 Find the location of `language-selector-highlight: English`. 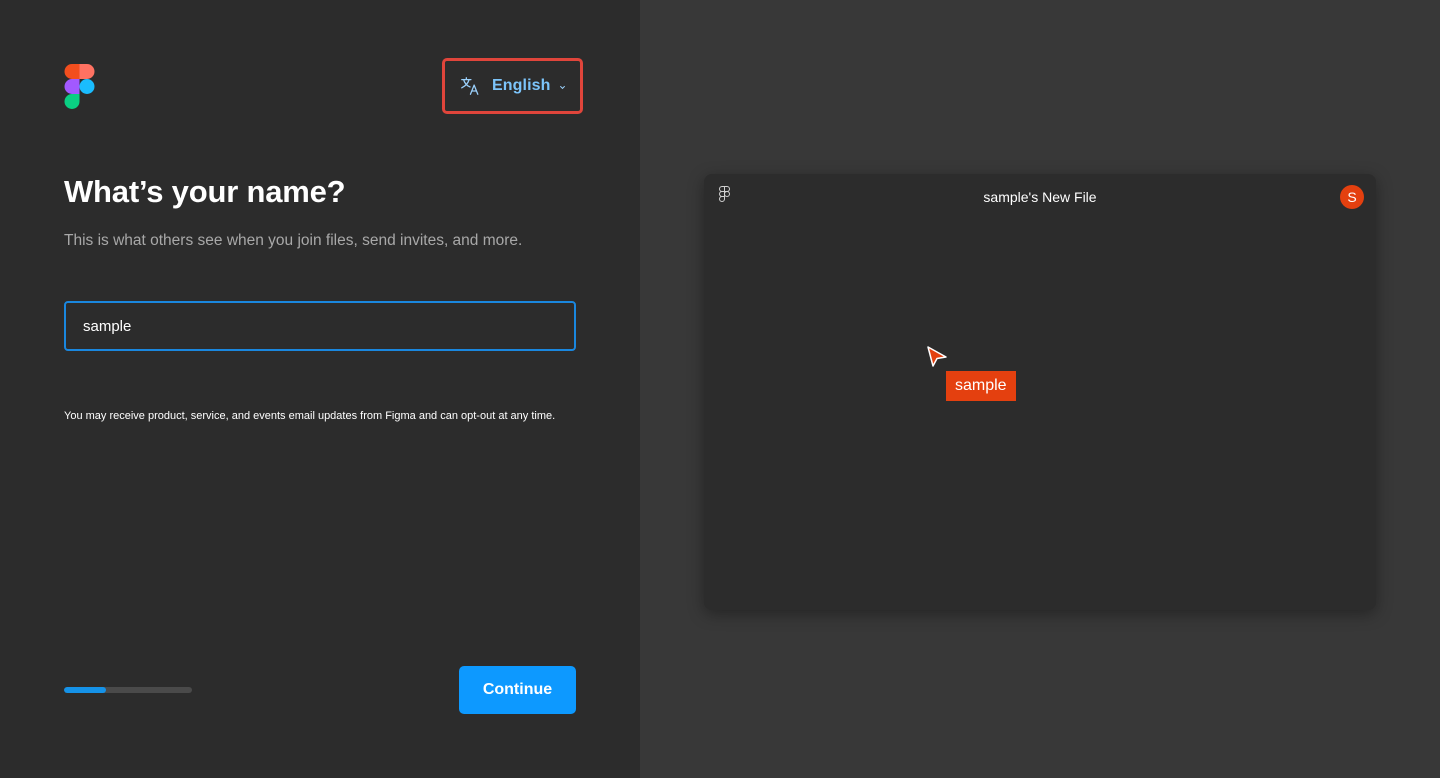

language-selector-highlight: English is located at coordinates (512, 86).